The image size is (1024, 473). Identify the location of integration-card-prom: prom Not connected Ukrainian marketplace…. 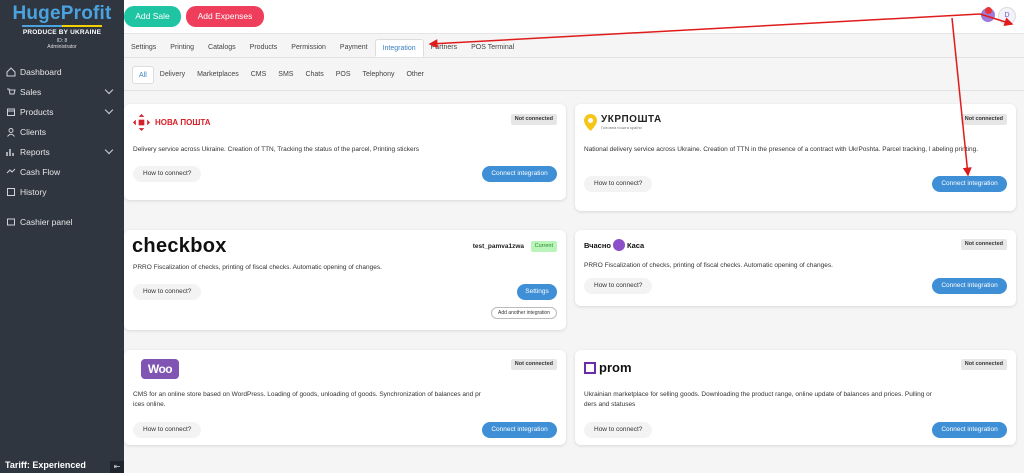
(795, 397).